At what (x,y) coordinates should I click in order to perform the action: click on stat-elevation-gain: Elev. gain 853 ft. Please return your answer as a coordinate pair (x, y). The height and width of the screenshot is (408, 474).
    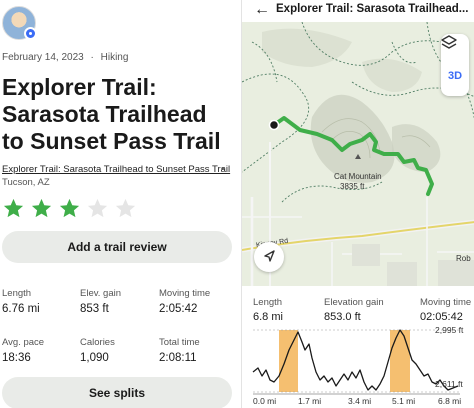
    Looking at the image, I should click on (117, 301).